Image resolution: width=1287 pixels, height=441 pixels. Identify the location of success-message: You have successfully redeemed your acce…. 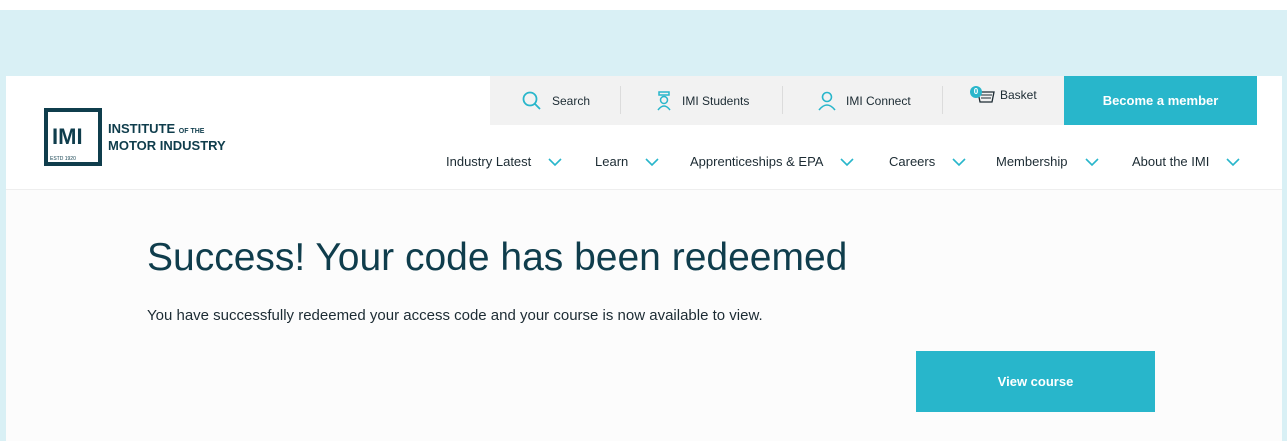
(455, 315).